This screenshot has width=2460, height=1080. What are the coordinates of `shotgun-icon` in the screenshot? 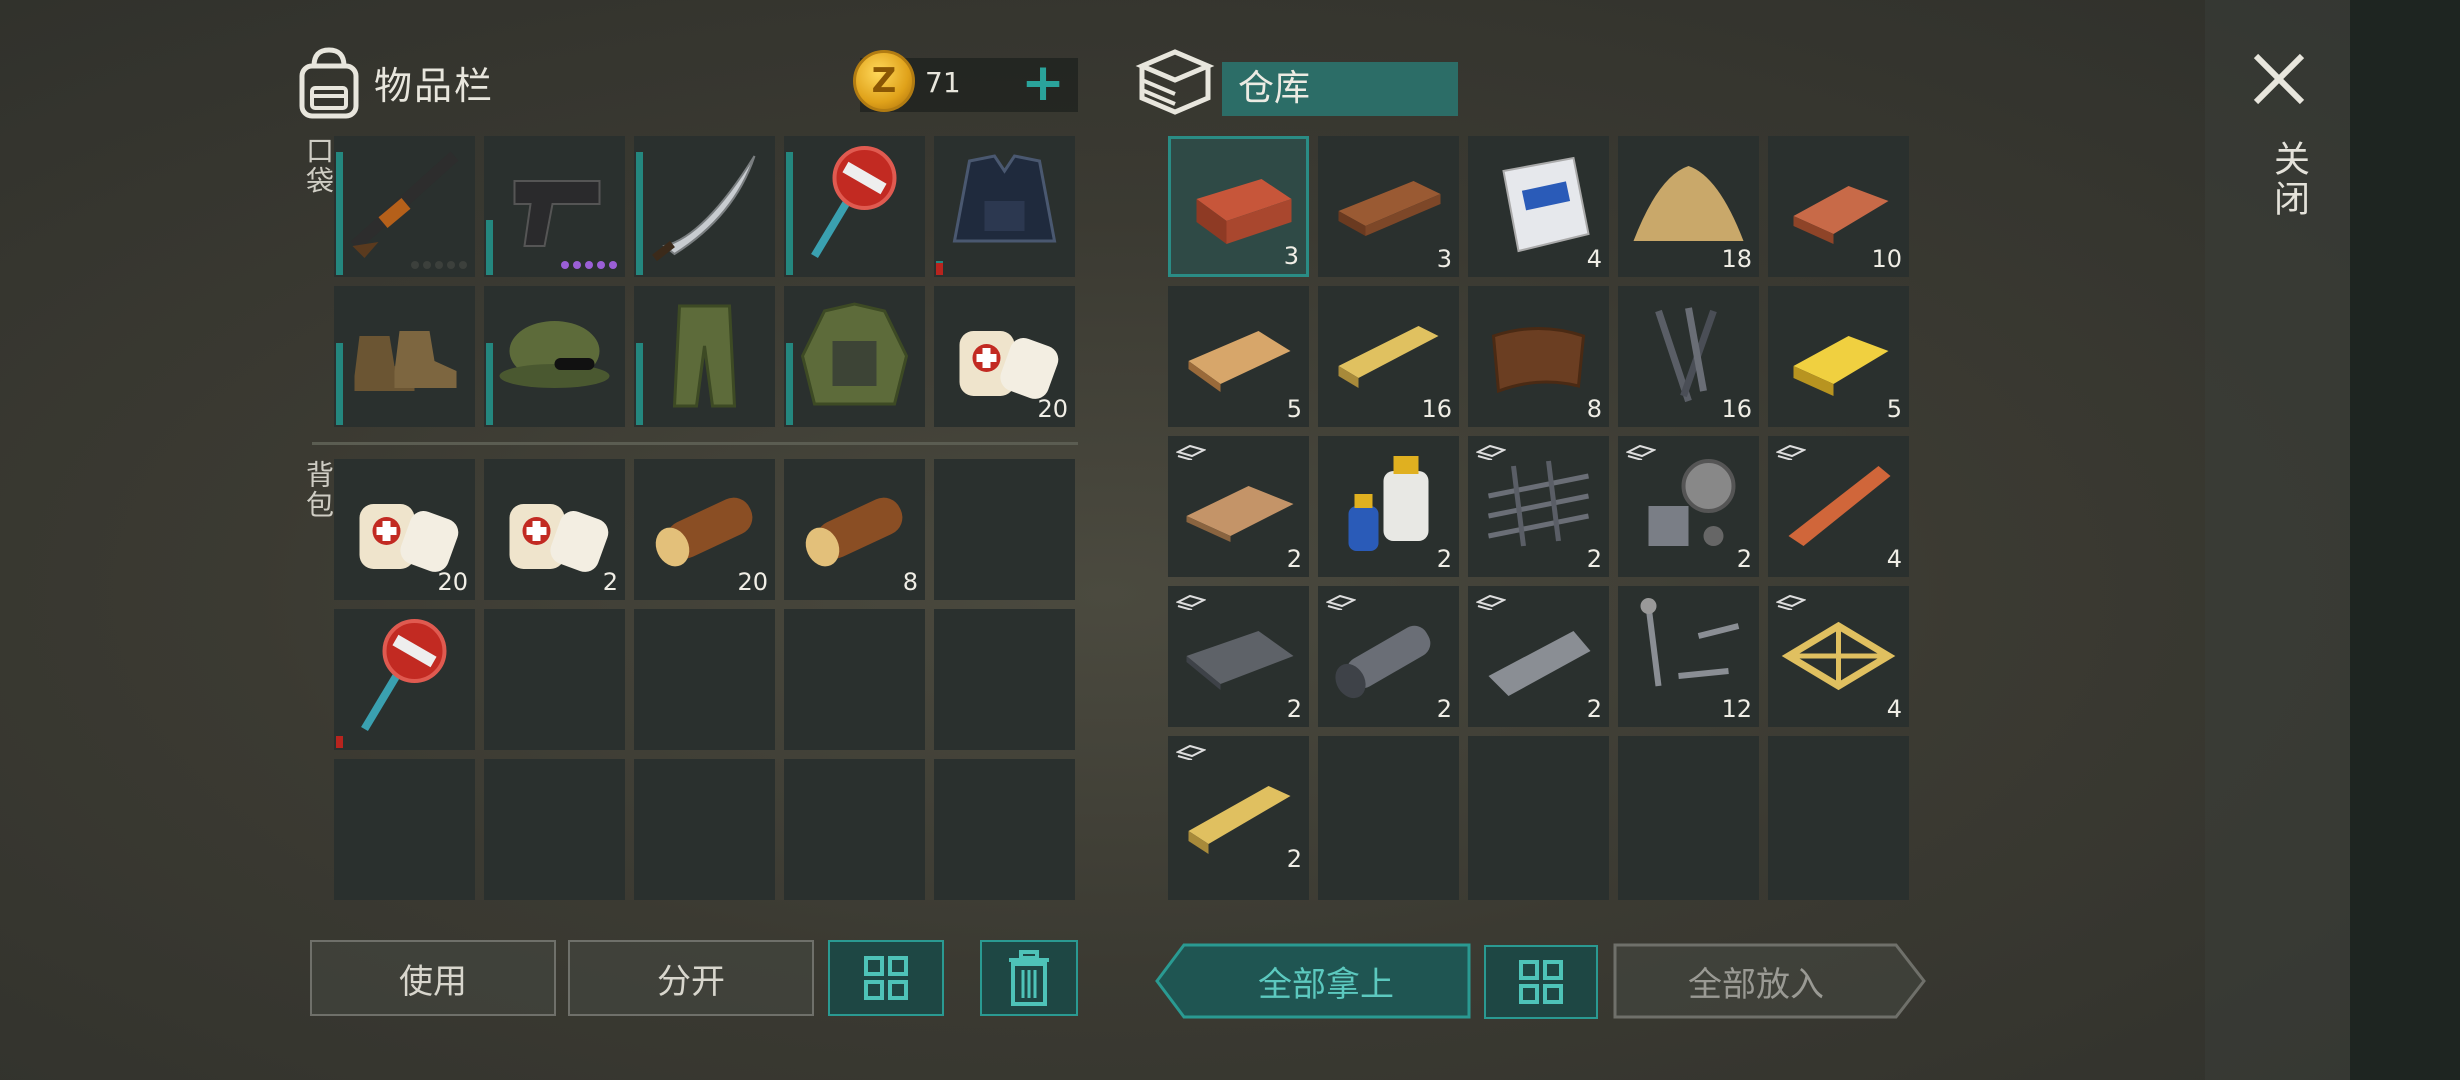 It's located at (404, 204).